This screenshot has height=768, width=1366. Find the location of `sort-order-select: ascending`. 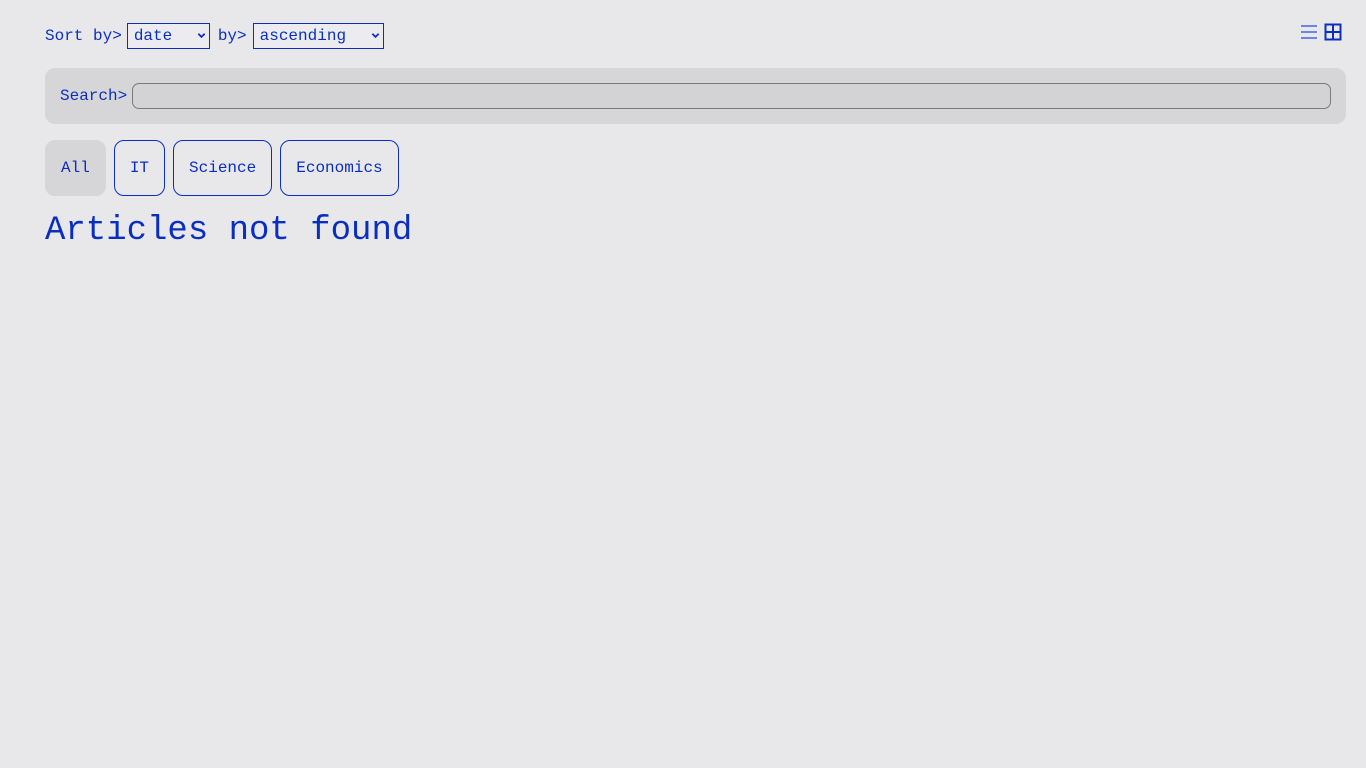

sort-order-select: ascending is located at coordinates (318, 36).